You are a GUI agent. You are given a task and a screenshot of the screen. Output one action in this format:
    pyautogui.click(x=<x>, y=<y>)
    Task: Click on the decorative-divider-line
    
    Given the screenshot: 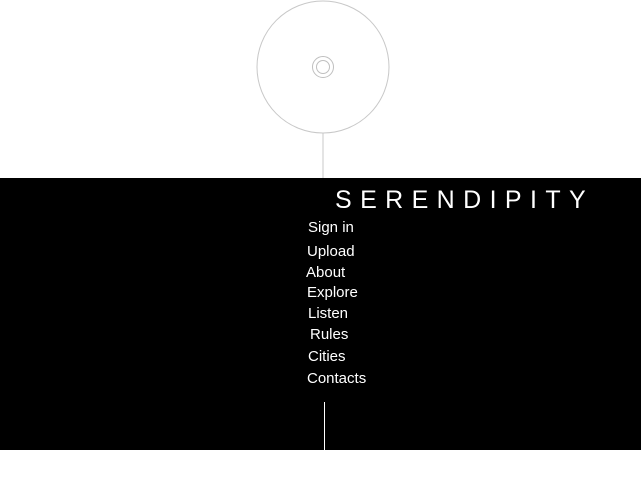 What is the action you would take?
    pyautogui.click(x=324, y=426)
    